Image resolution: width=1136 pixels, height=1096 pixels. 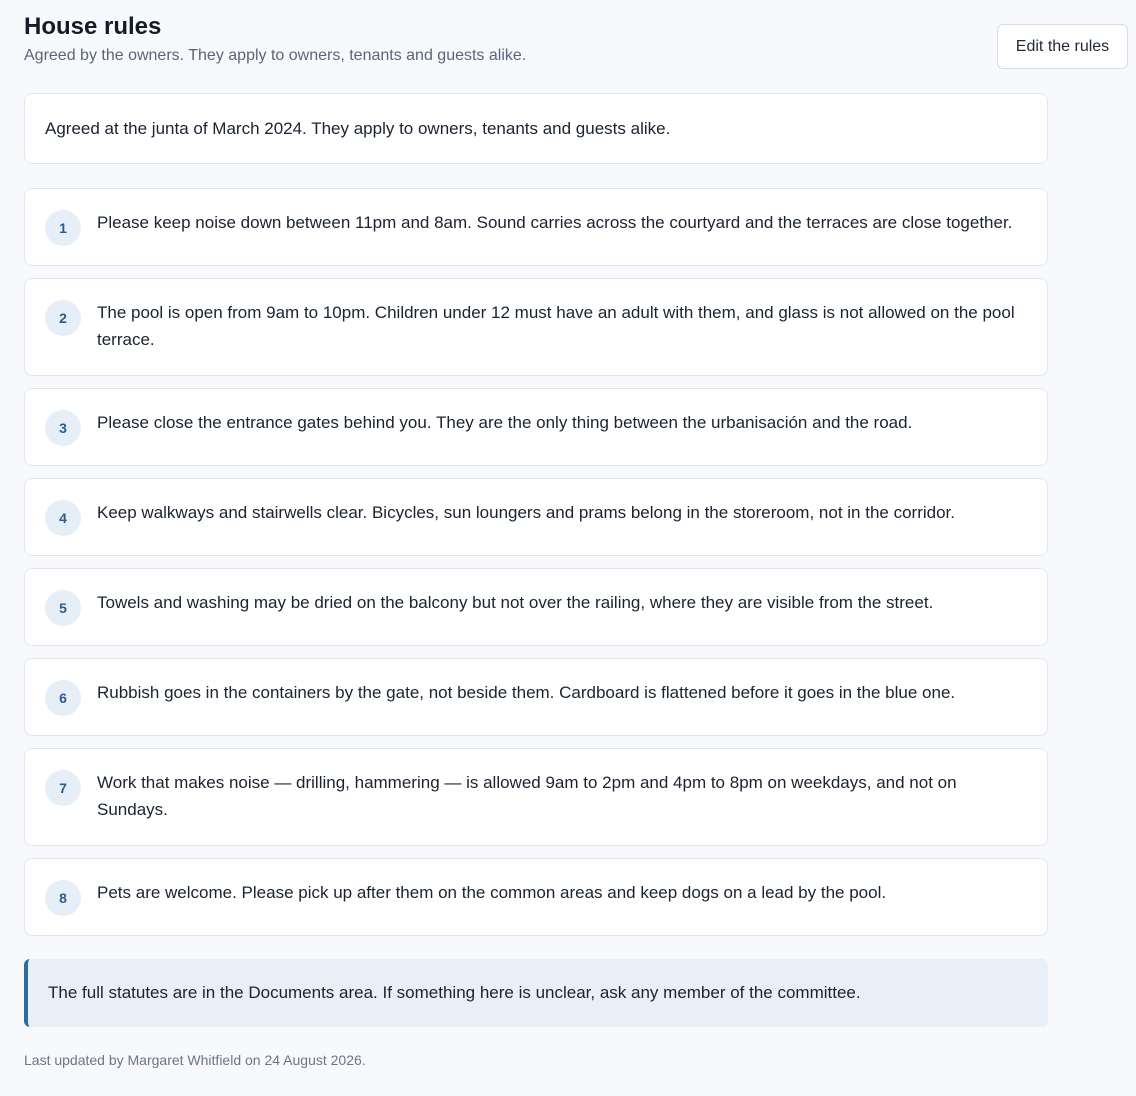 What do you see at coordinates (63, 788) in the screenshot?
I see `rule-number-badge: 7` at bounding box center [63, 788].